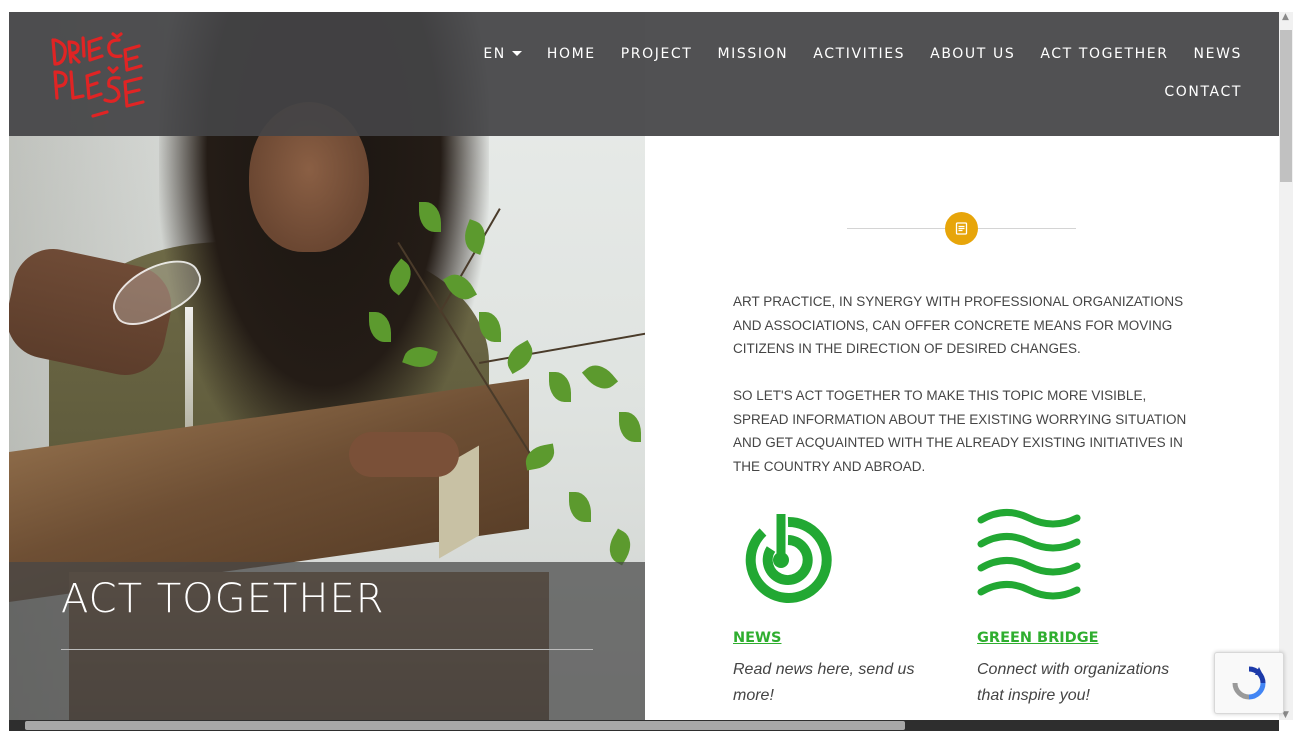  What do you see at coordinates (104, 74) in the screenshot?
I see `logo` at bounding box center [104, 74].